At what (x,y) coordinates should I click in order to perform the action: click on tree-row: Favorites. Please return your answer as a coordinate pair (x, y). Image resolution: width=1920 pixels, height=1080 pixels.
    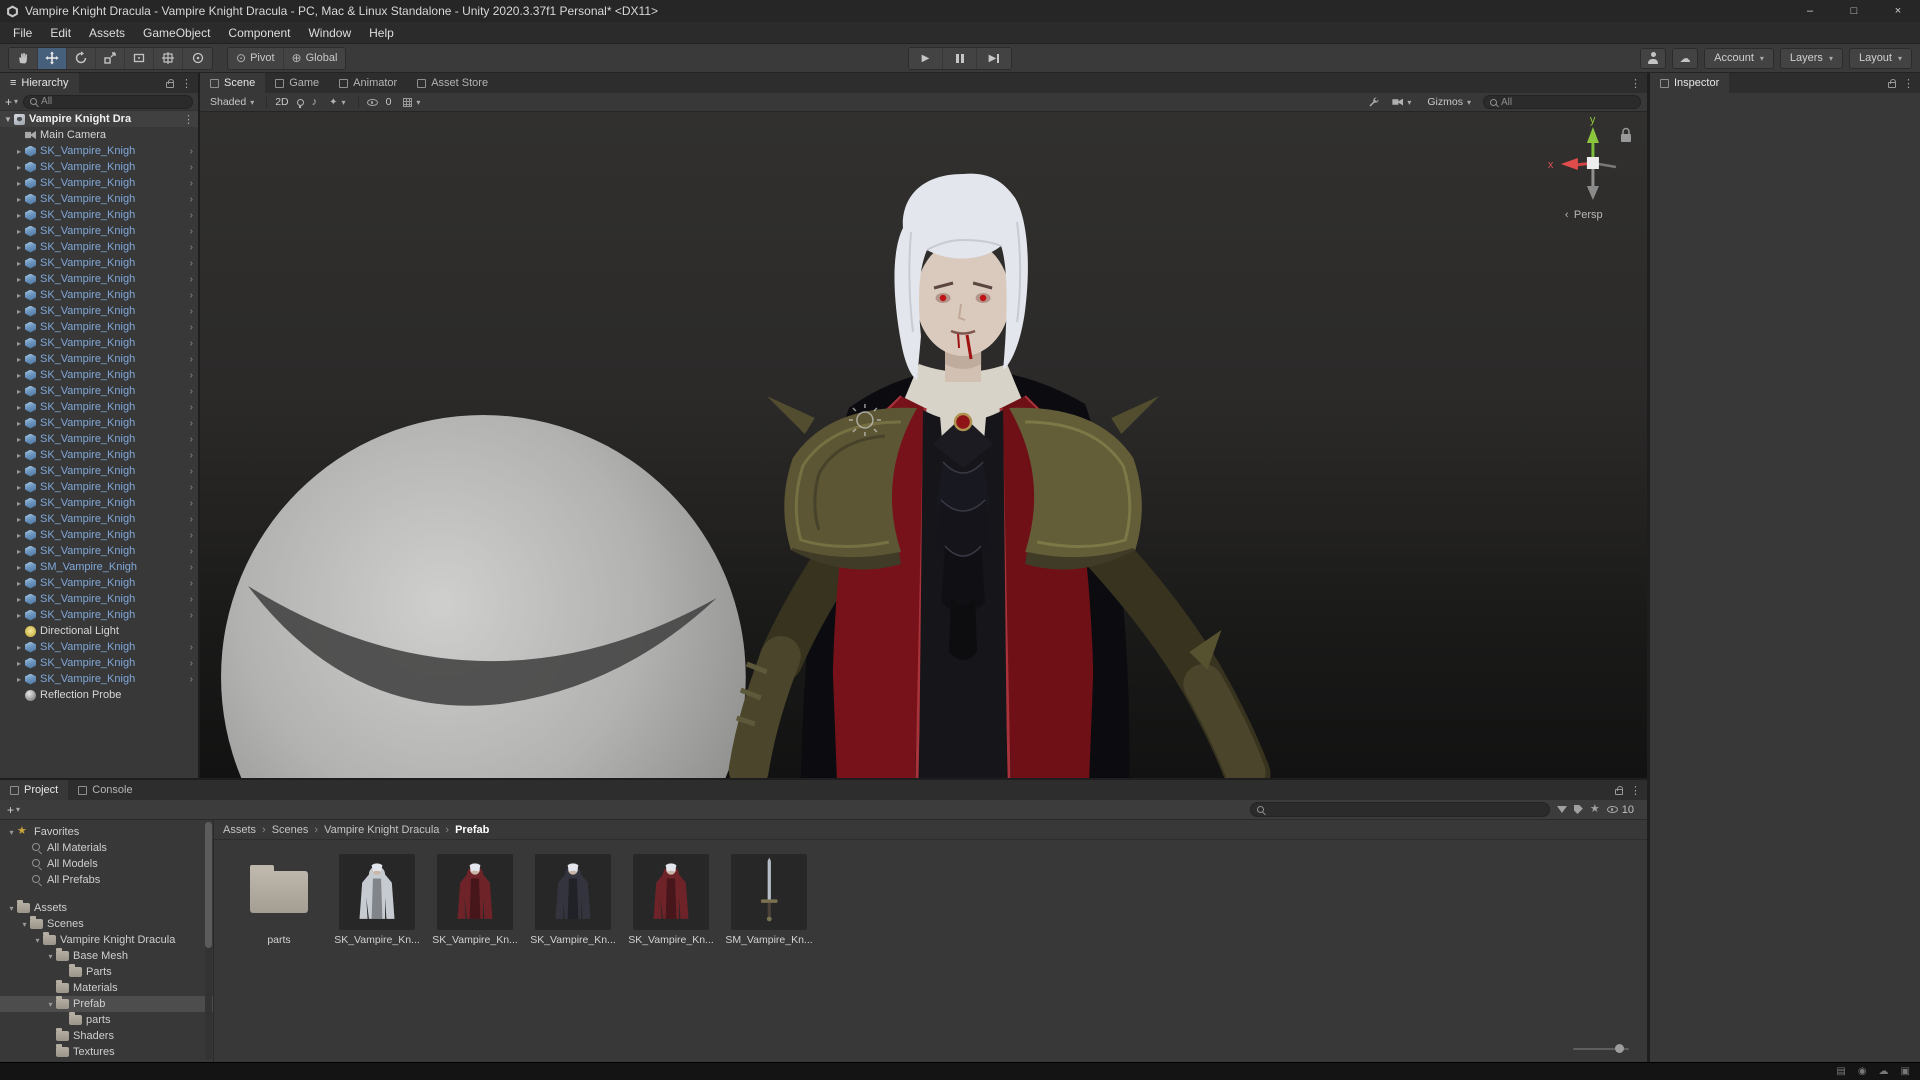
    Looking at the image, I should click on (106, 832).